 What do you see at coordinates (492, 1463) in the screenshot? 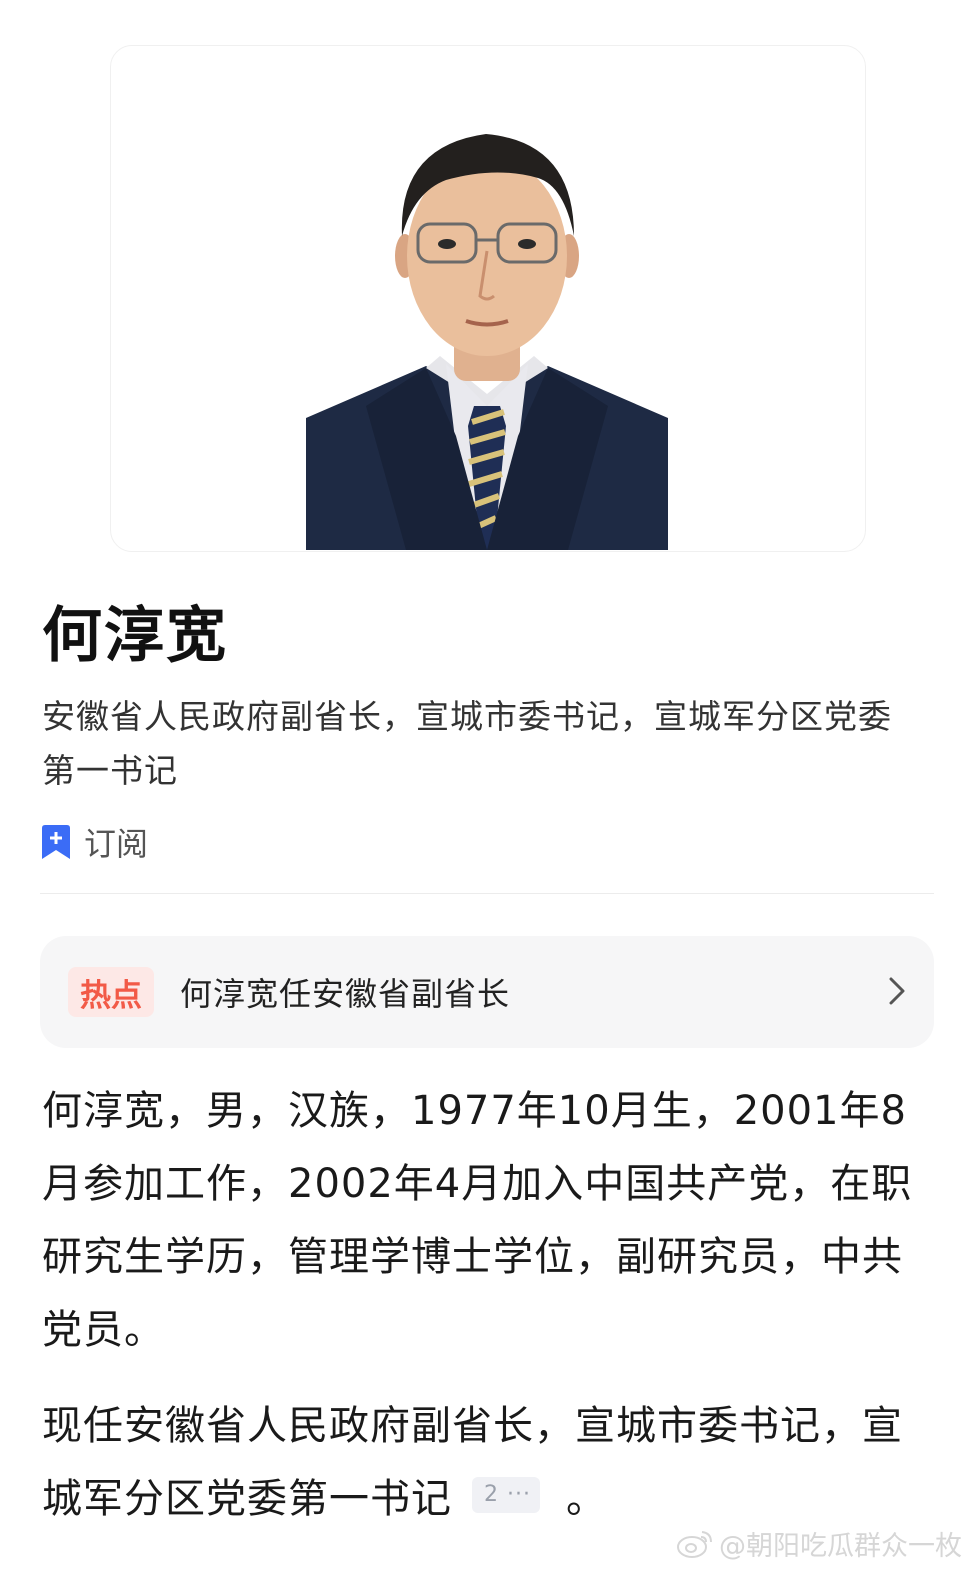
I see `bio-paragraph-2: 现任安徽省人民政府副省长，宣城市委书记，宣城军分区党委第一书记 2 ···。` at bounding box center [492, 1463].